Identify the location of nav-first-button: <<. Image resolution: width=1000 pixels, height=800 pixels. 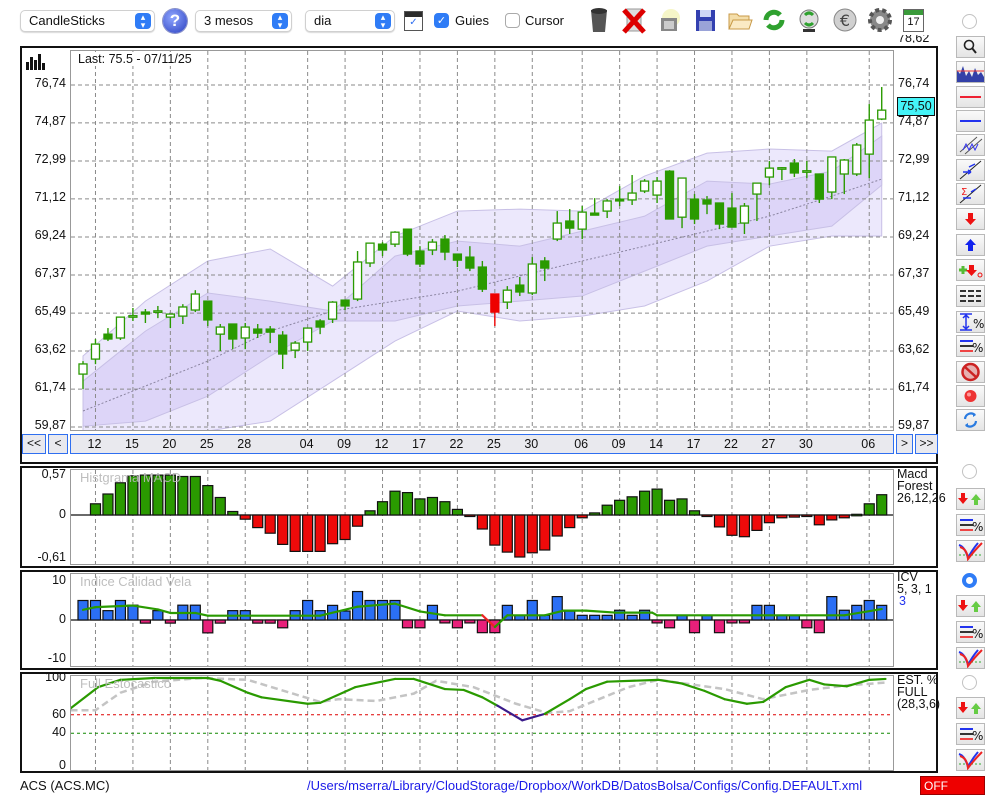
(34, 444).